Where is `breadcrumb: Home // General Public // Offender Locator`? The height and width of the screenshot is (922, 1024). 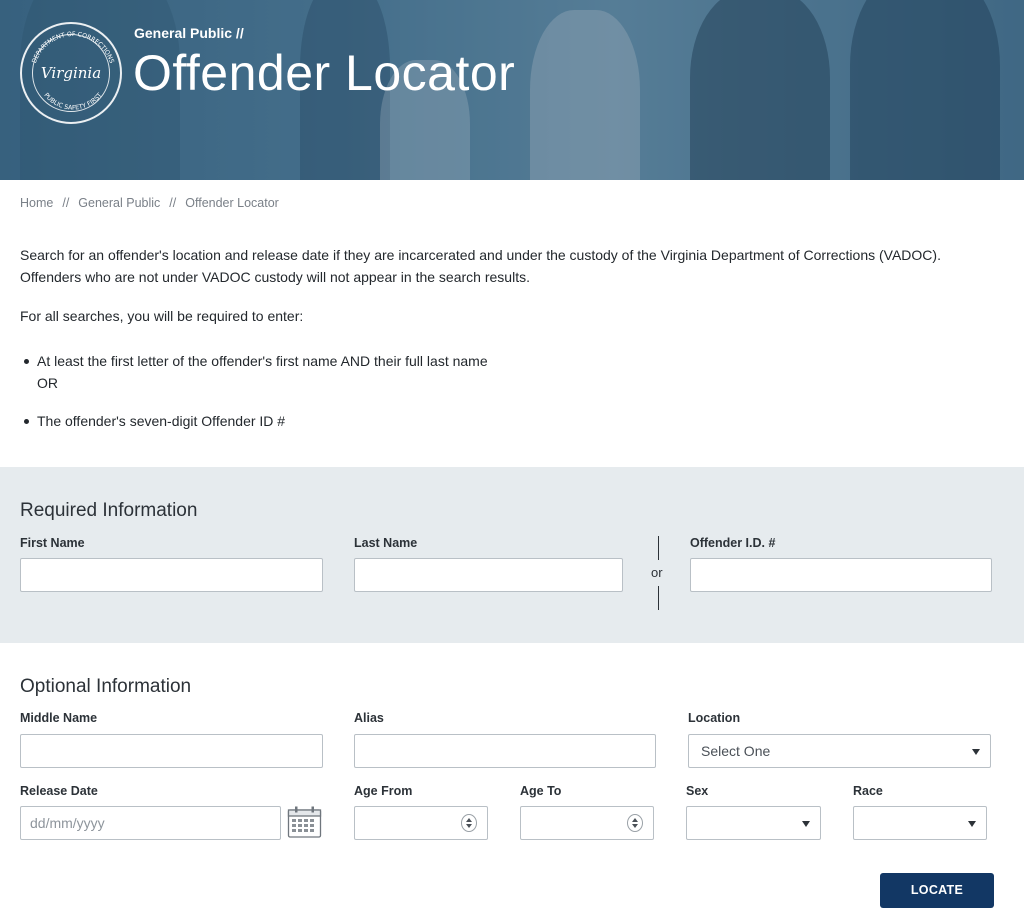 breadcrumb: Home // General Public // Offender Locator is located at coordinates (149, 203).